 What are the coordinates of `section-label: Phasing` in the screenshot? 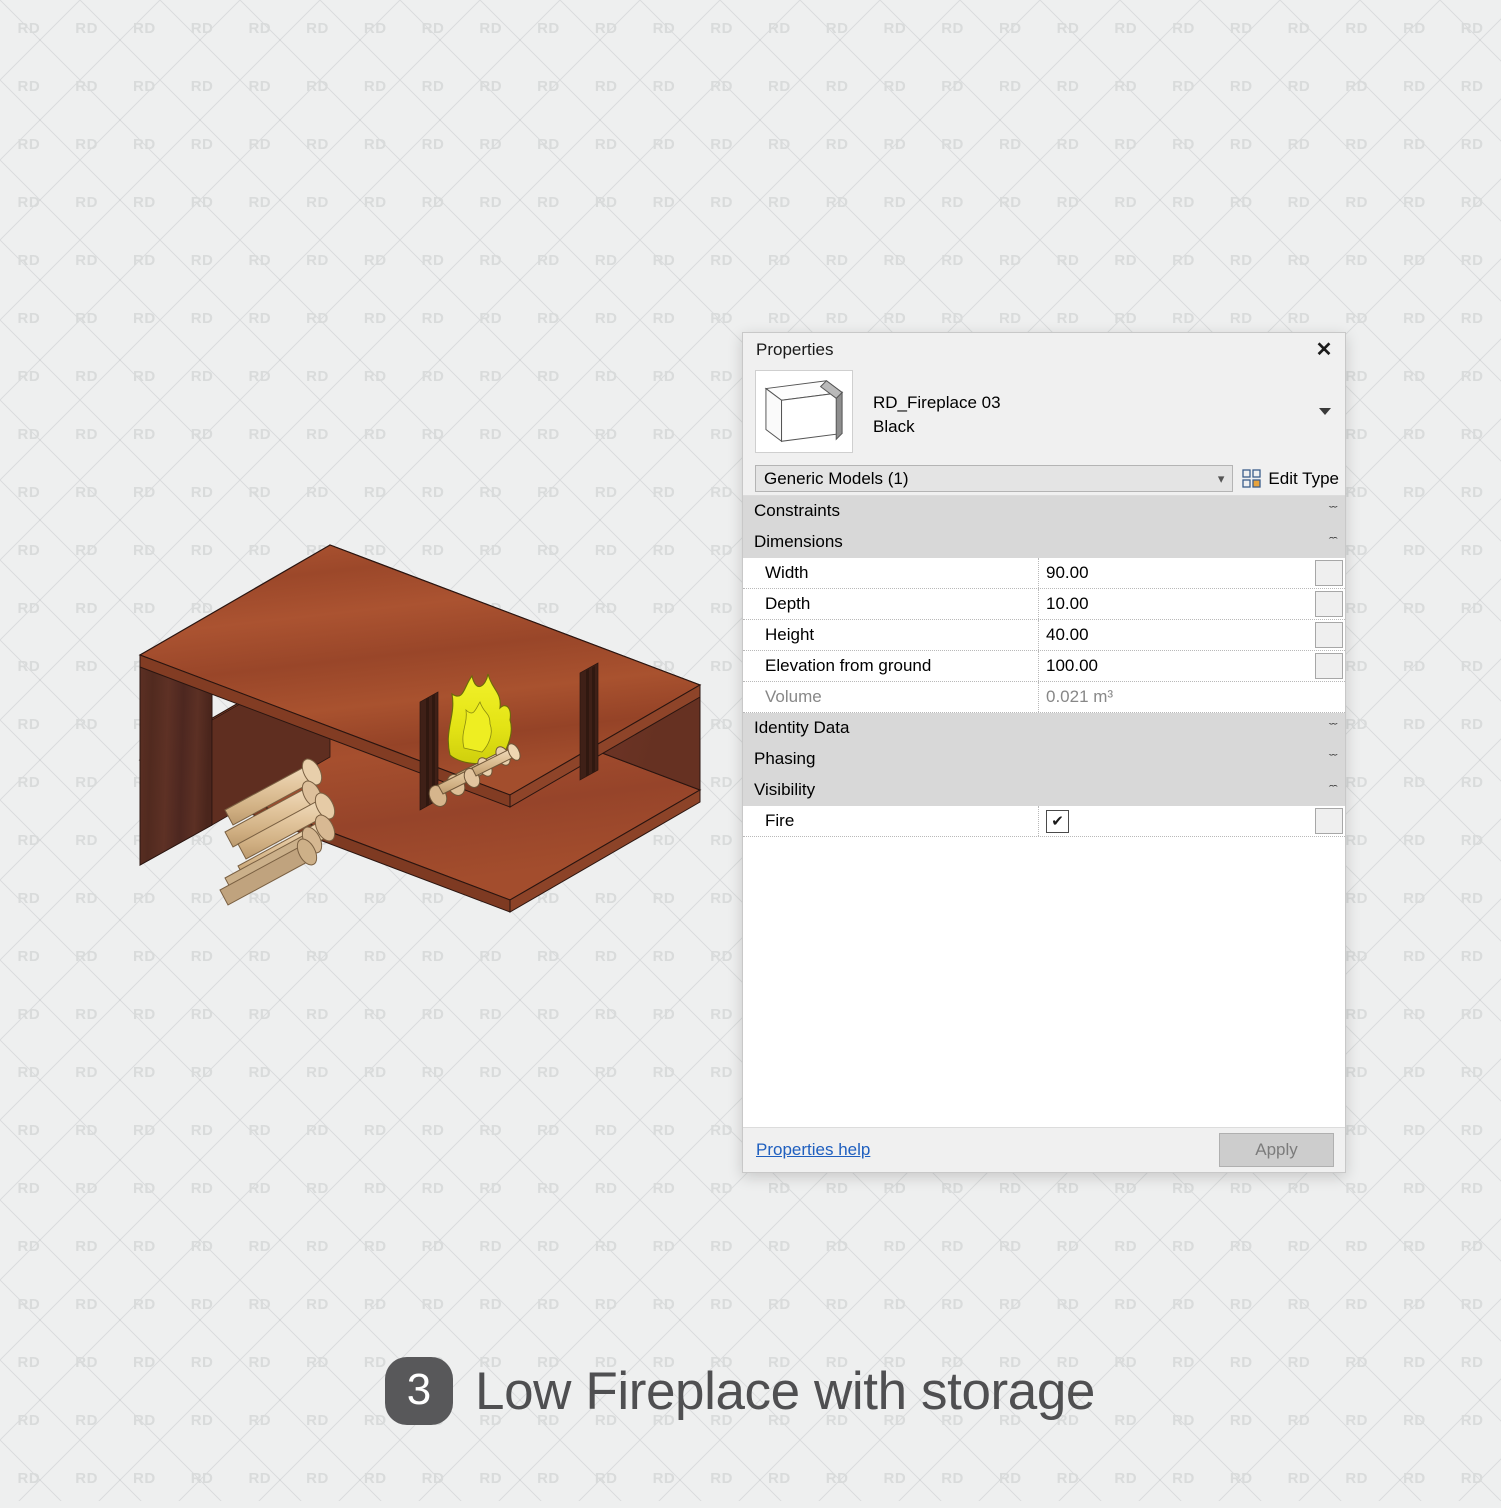 It's located at (785, 758).